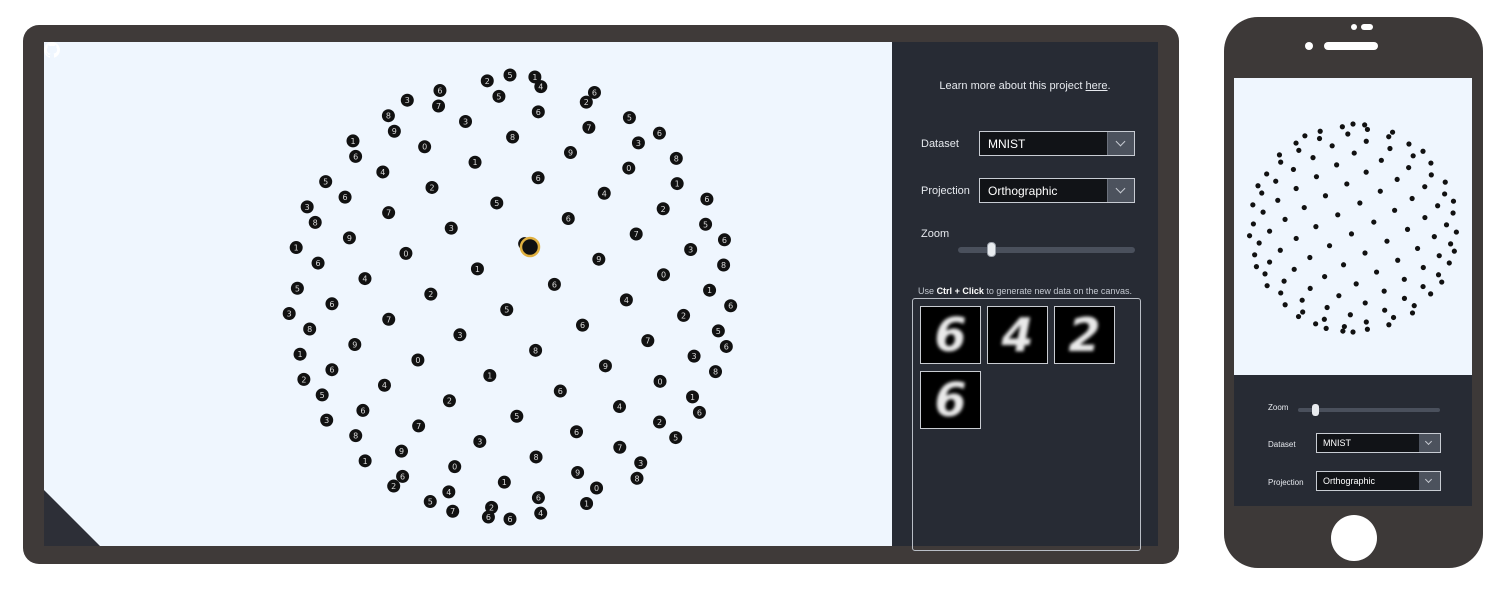 Image resolution: width=1510 pixels, height=589 pixels. I want to click on generated-sample: 6, so click(950, 400).